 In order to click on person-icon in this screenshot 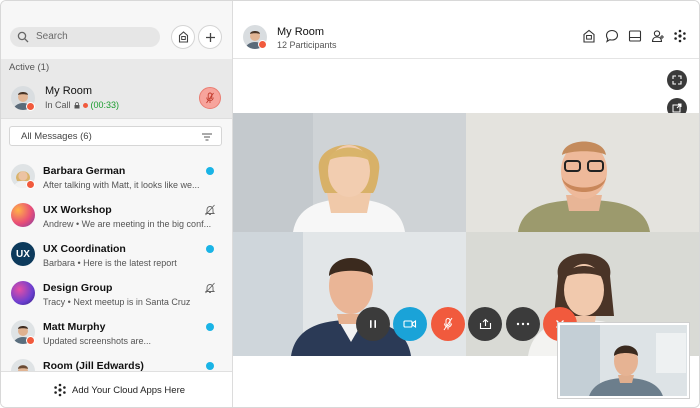, I will do `click(658, 36)`.